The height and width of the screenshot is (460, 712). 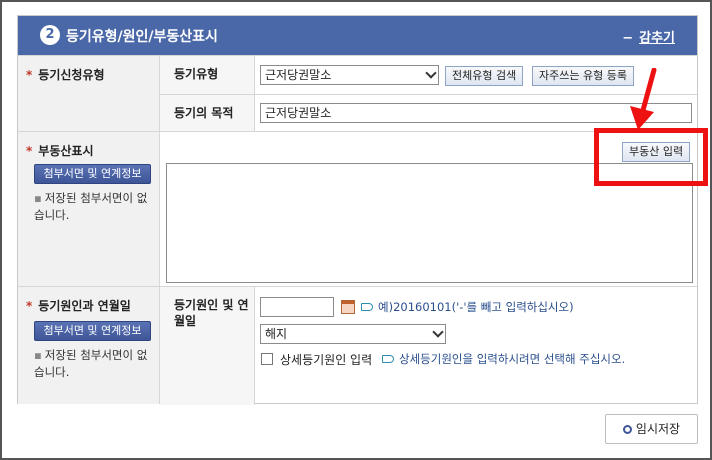 What do you see at coordinates (66, 151) in the screenshot?
I see `label-property: 부동산표시` at bounding box center [66, 151].